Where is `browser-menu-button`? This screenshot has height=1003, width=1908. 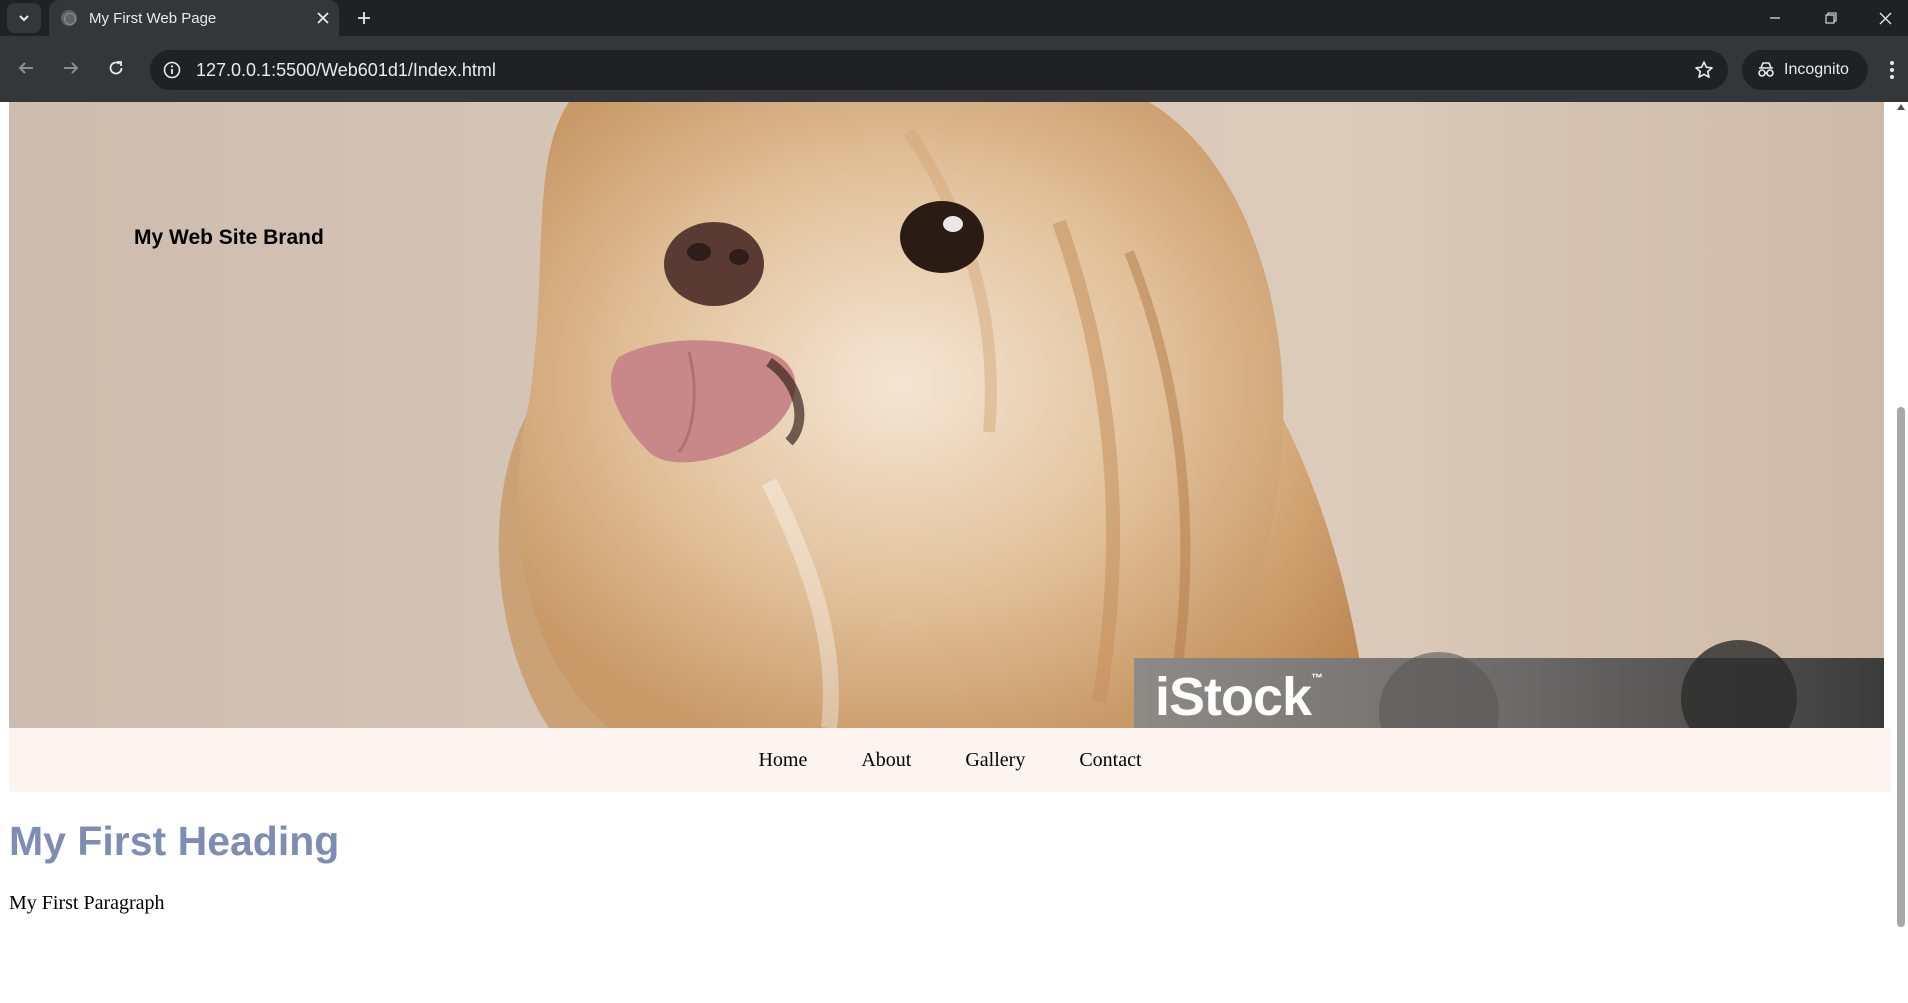 browser-menu-button is located at coordinates (1892, 70).